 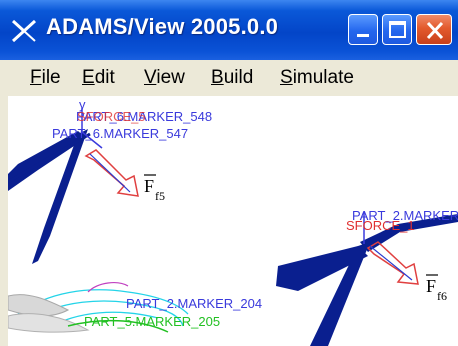 What do you see at coordinates (120, 133) in the screenshot?
I see `marker-547-label: PART_6.MARKER_547` at bounding box center [120, 133].